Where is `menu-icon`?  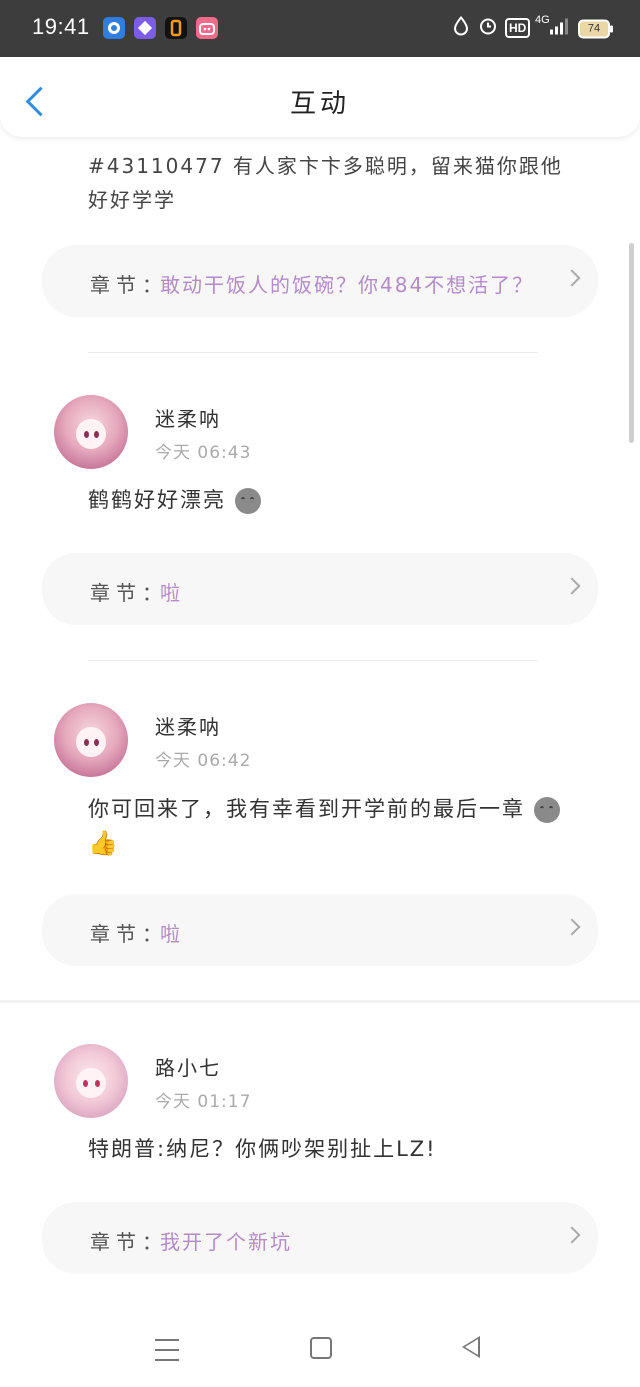
menu-icon is located at coordinates (167, 1350).